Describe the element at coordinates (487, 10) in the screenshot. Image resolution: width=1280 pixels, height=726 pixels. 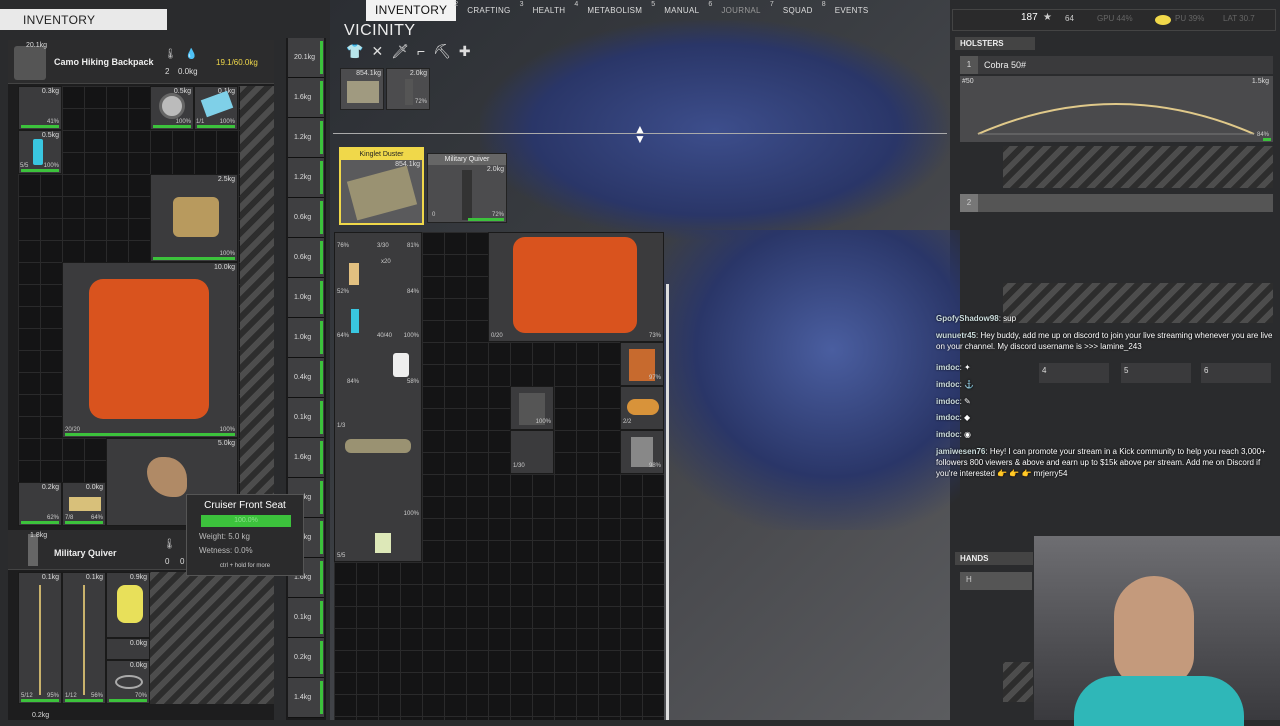
I see `tab-crafting: 2 CRAFTING` at that location.